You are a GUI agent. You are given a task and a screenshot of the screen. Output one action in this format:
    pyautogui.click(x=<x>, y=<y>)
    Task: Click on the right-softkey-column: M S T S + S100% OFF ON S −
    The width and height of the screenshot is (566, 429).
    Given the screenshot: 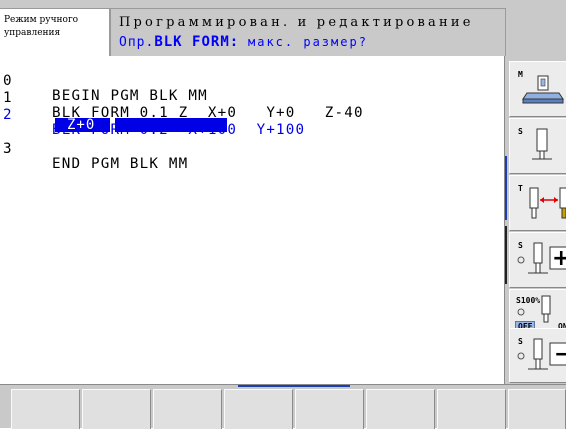 What is the action you would take?
    pyautogui.click(x=535, y=220)
    